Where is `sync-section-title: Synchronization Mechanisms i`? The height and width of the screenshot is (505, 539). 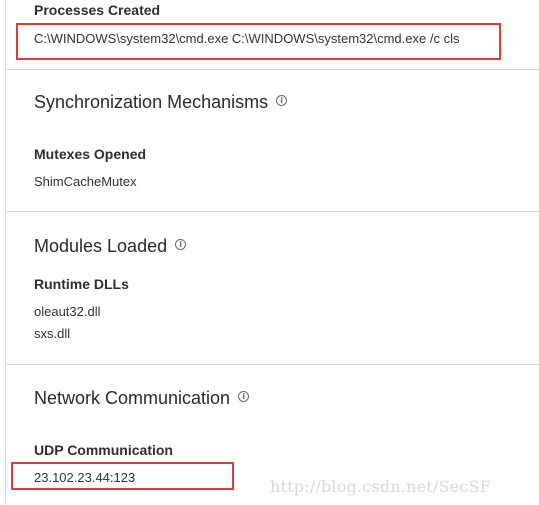
sync-section-title: Synchronization Mechanisms i is located at coordinates (161, 102).